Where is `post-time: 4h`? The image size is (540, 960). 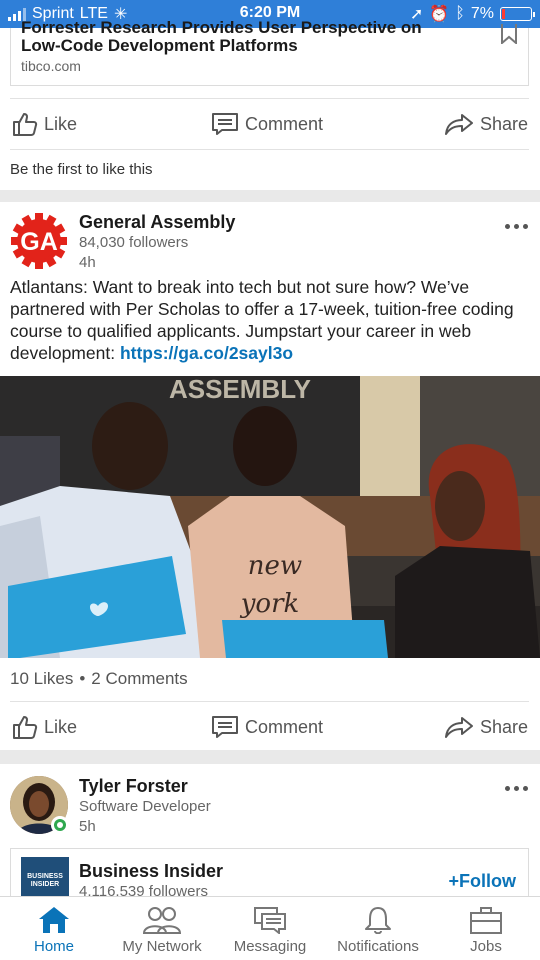 post-time: 4h is located at coordinates (87, 262).